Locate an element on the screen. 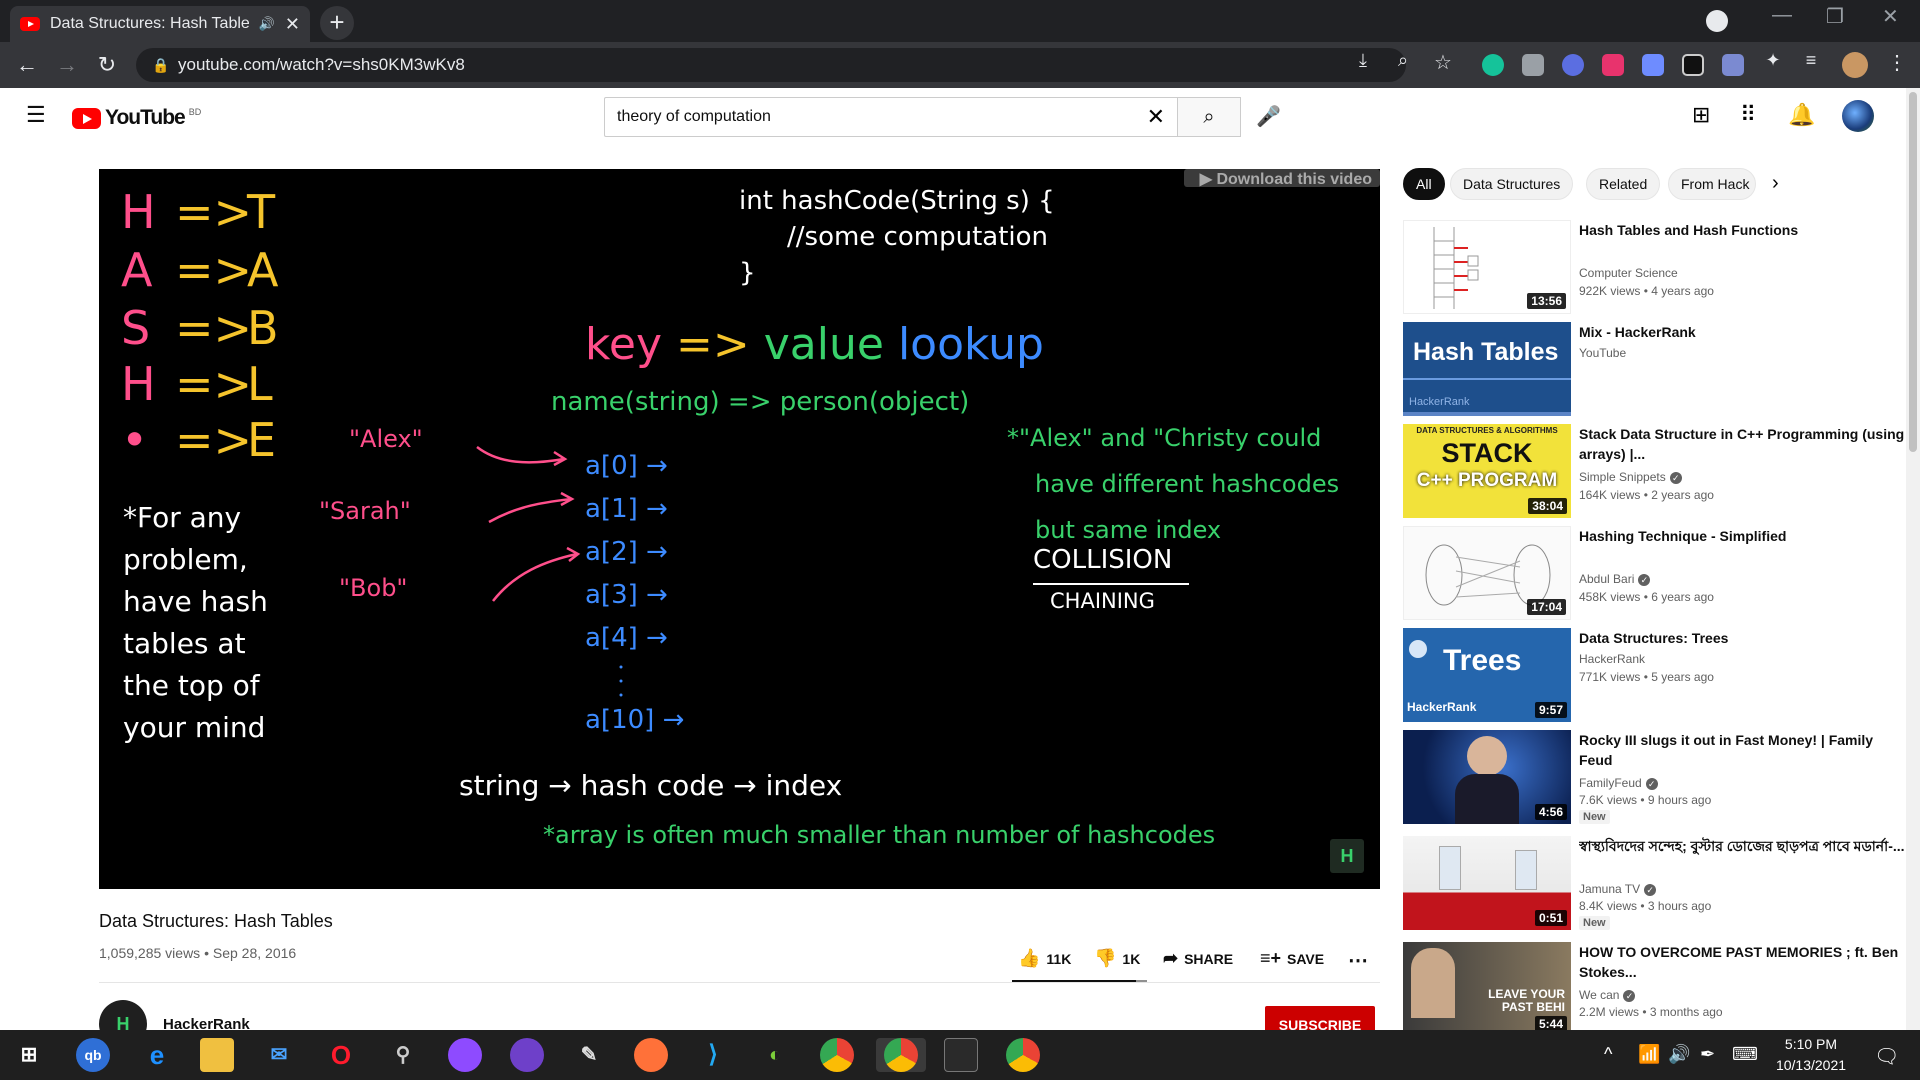 This screenshot has height=1080, width=1920. mail-icon: ✉ is located at coordinates (279, 1055).